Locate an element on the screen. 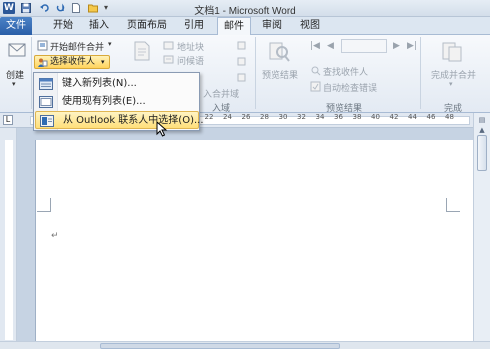  highlight-fields-icon is located at coordinates (142, 51).